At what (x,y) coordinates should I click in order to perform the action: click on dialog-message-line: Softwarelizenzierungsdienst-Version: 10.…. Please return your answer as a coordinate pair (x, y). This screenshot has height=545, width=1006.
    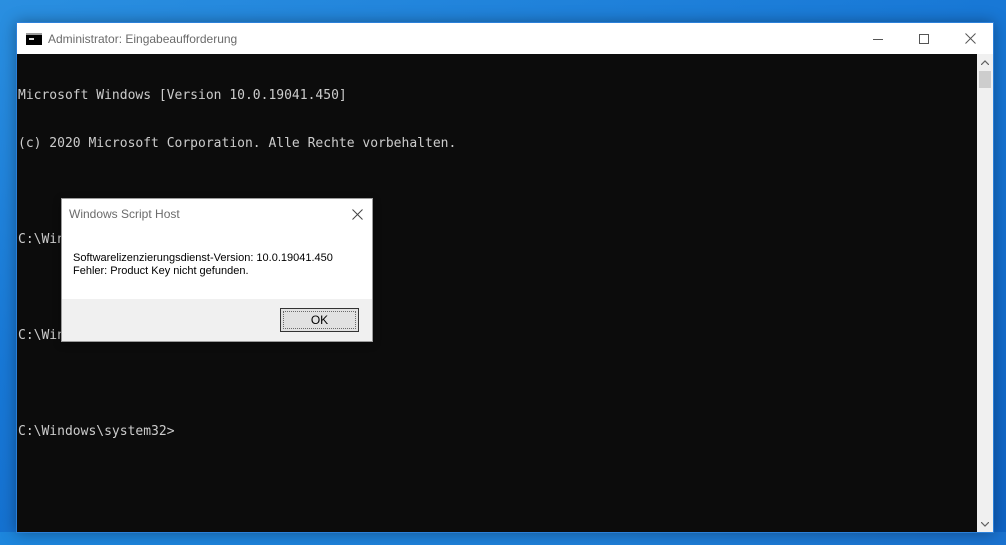
    Looking at the image, I should click on (203, 258).